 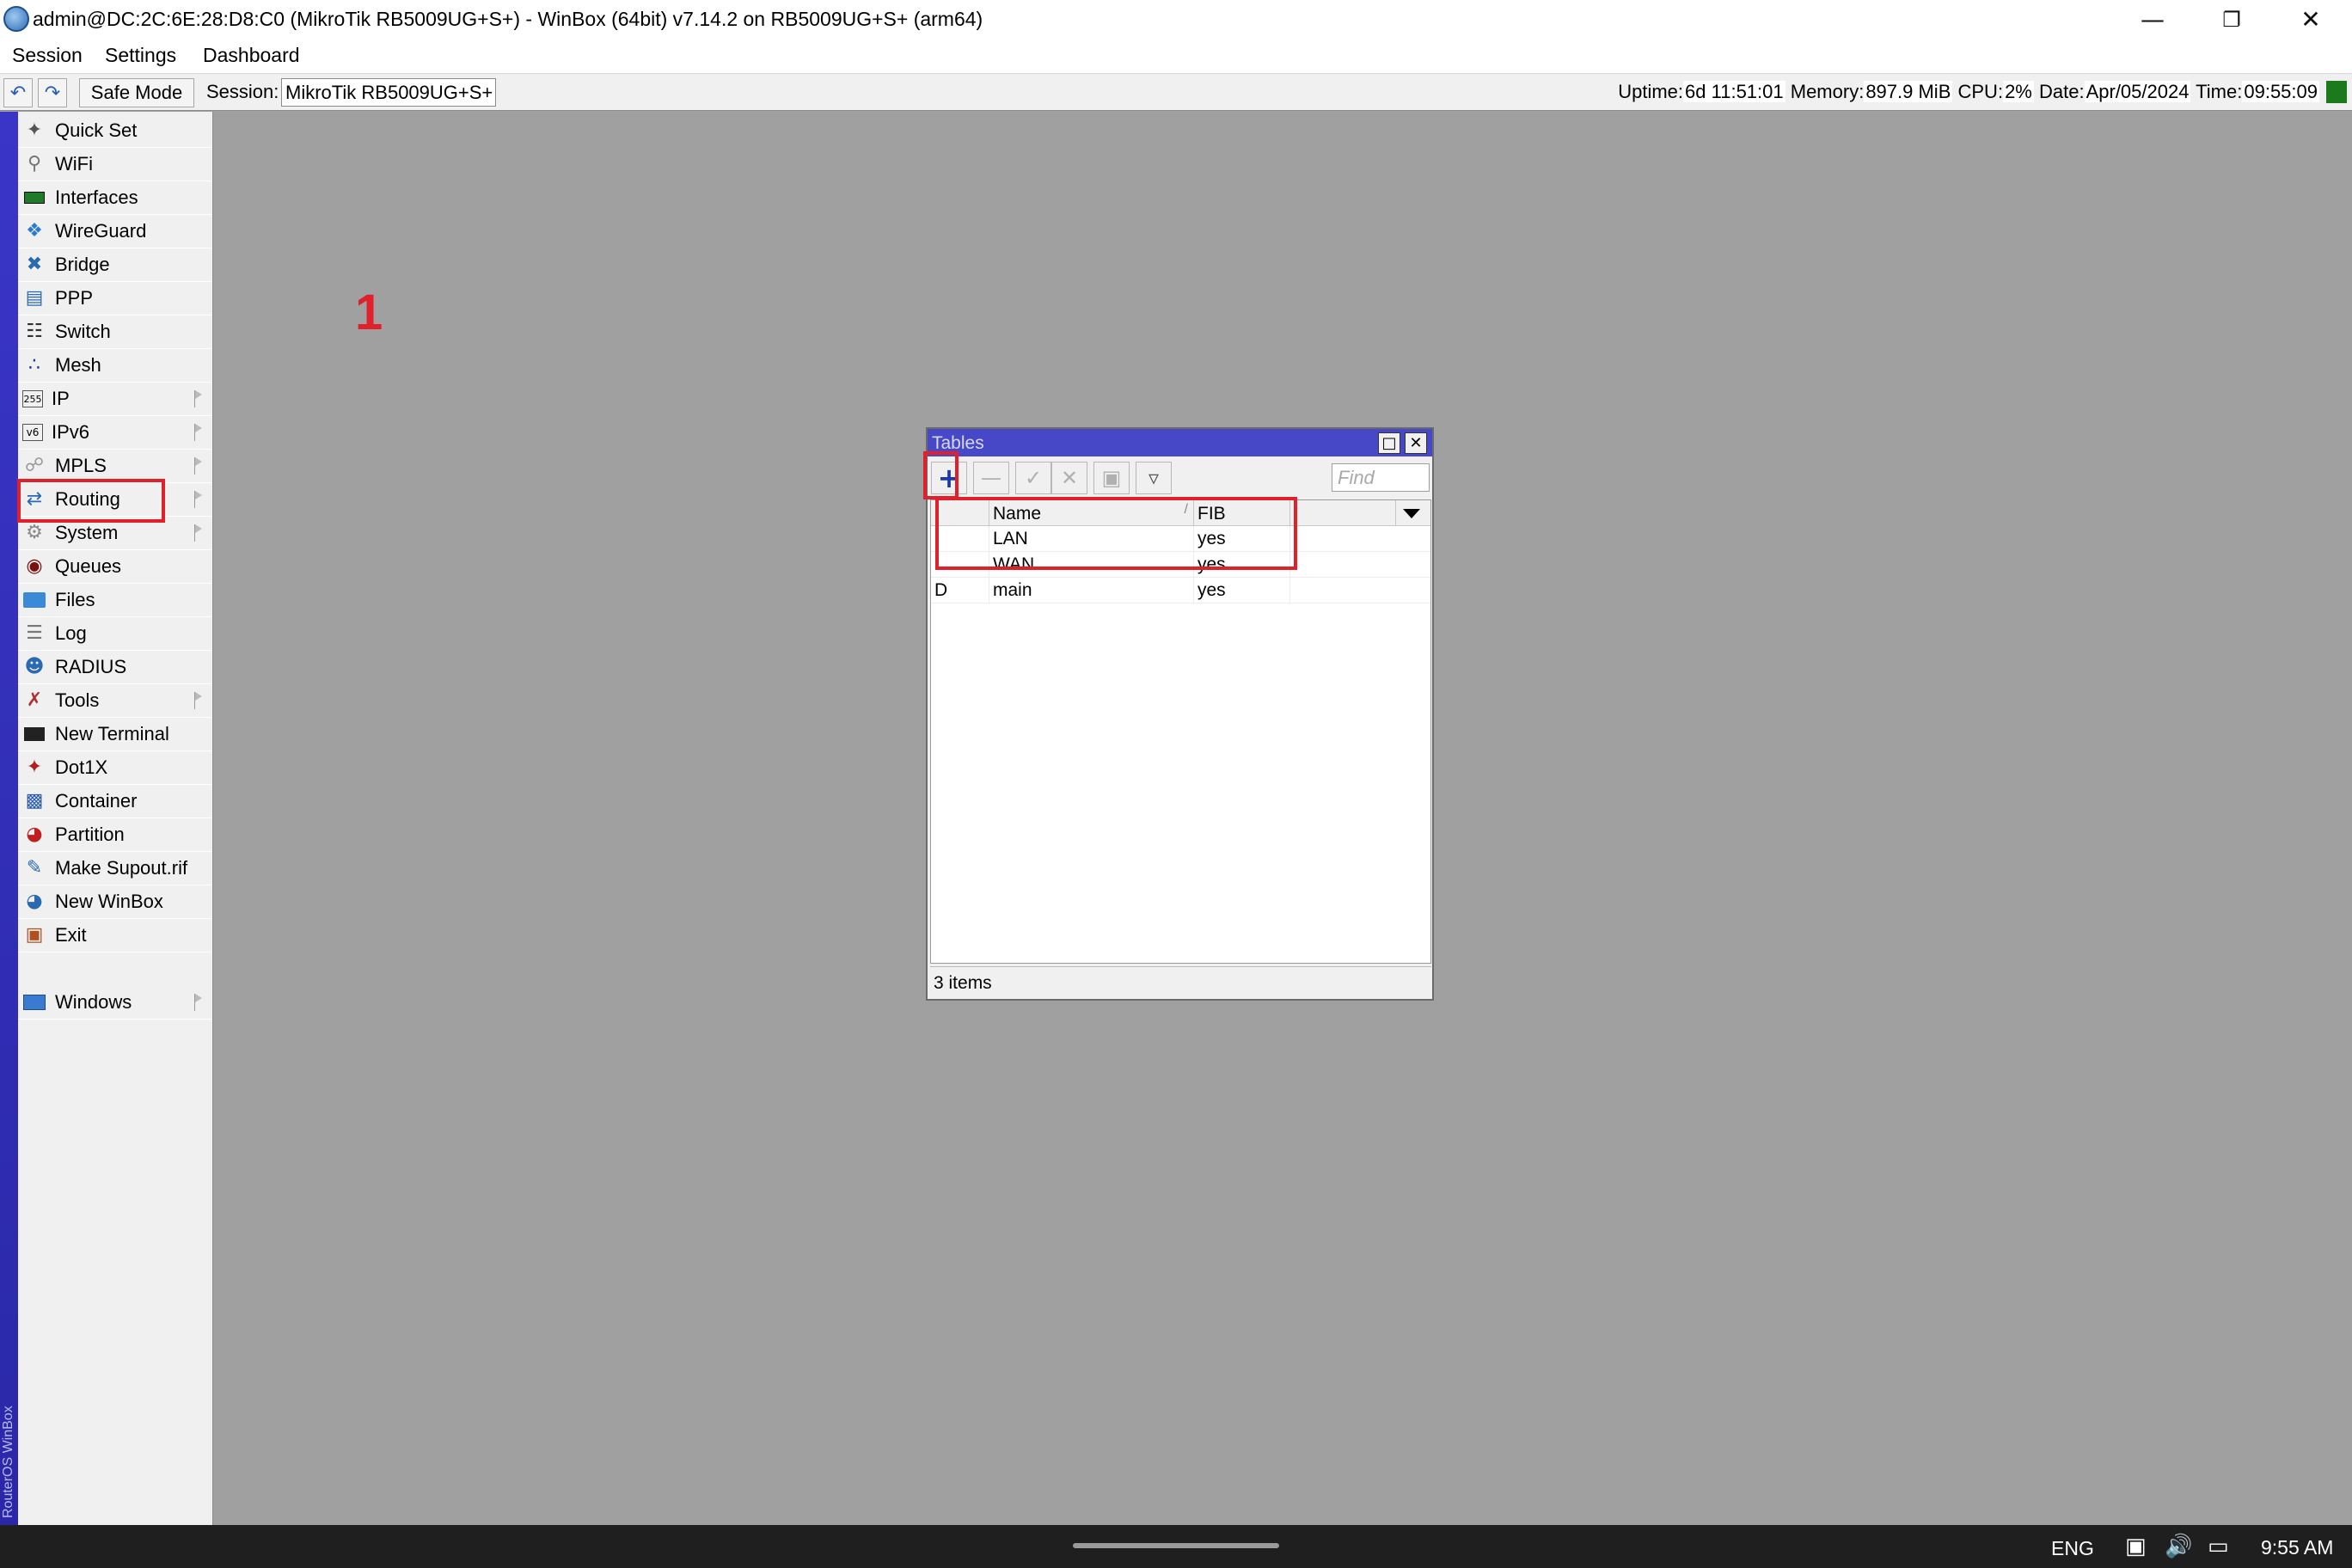 I want to click on exit-icon: ▣, so click(x=34, y=935).